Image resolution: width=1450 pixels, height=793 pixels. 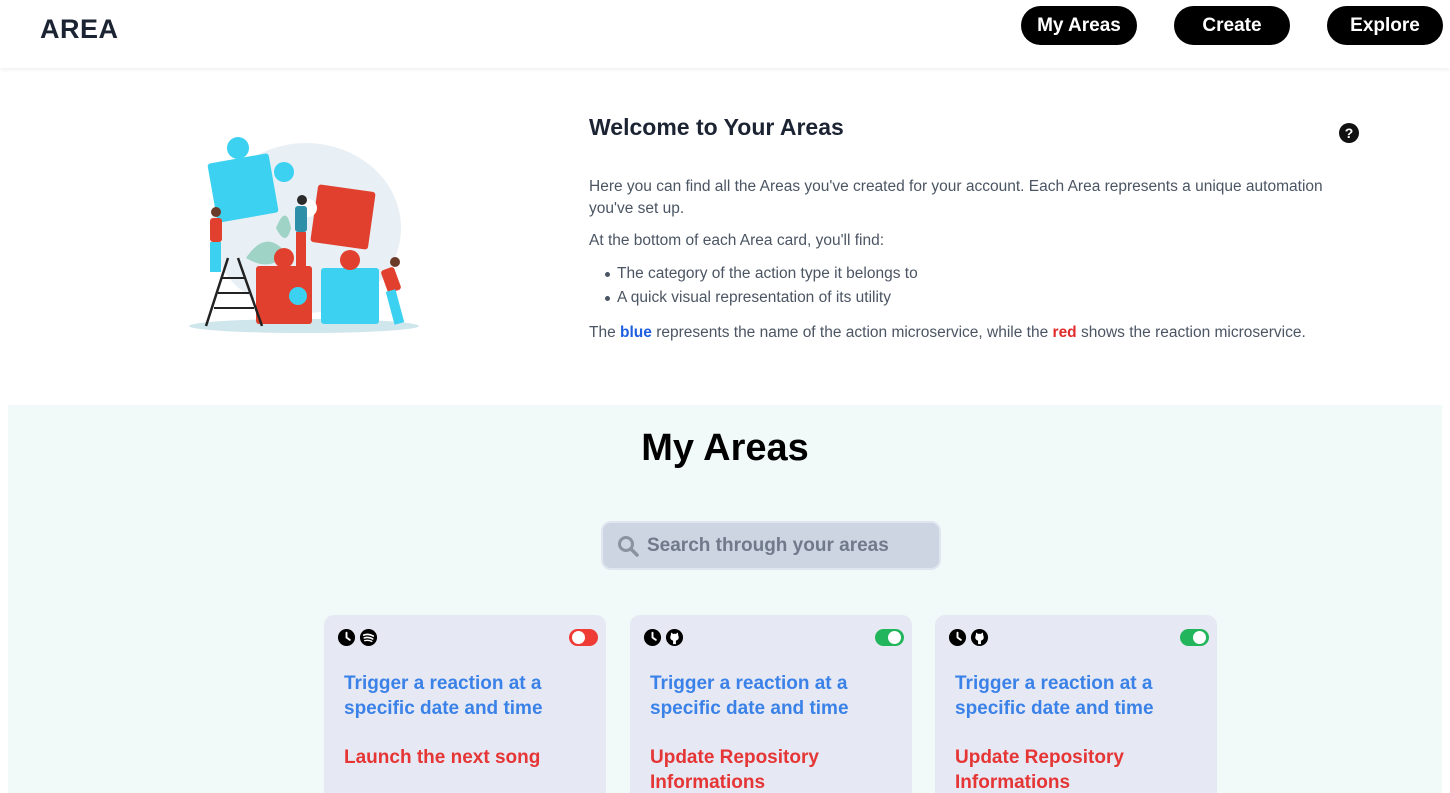 What do you see at coordinates (1079, 25) in the screenshot?
I see `nav-my-areas-button: My Areas` at bounding box center [1079, 25].